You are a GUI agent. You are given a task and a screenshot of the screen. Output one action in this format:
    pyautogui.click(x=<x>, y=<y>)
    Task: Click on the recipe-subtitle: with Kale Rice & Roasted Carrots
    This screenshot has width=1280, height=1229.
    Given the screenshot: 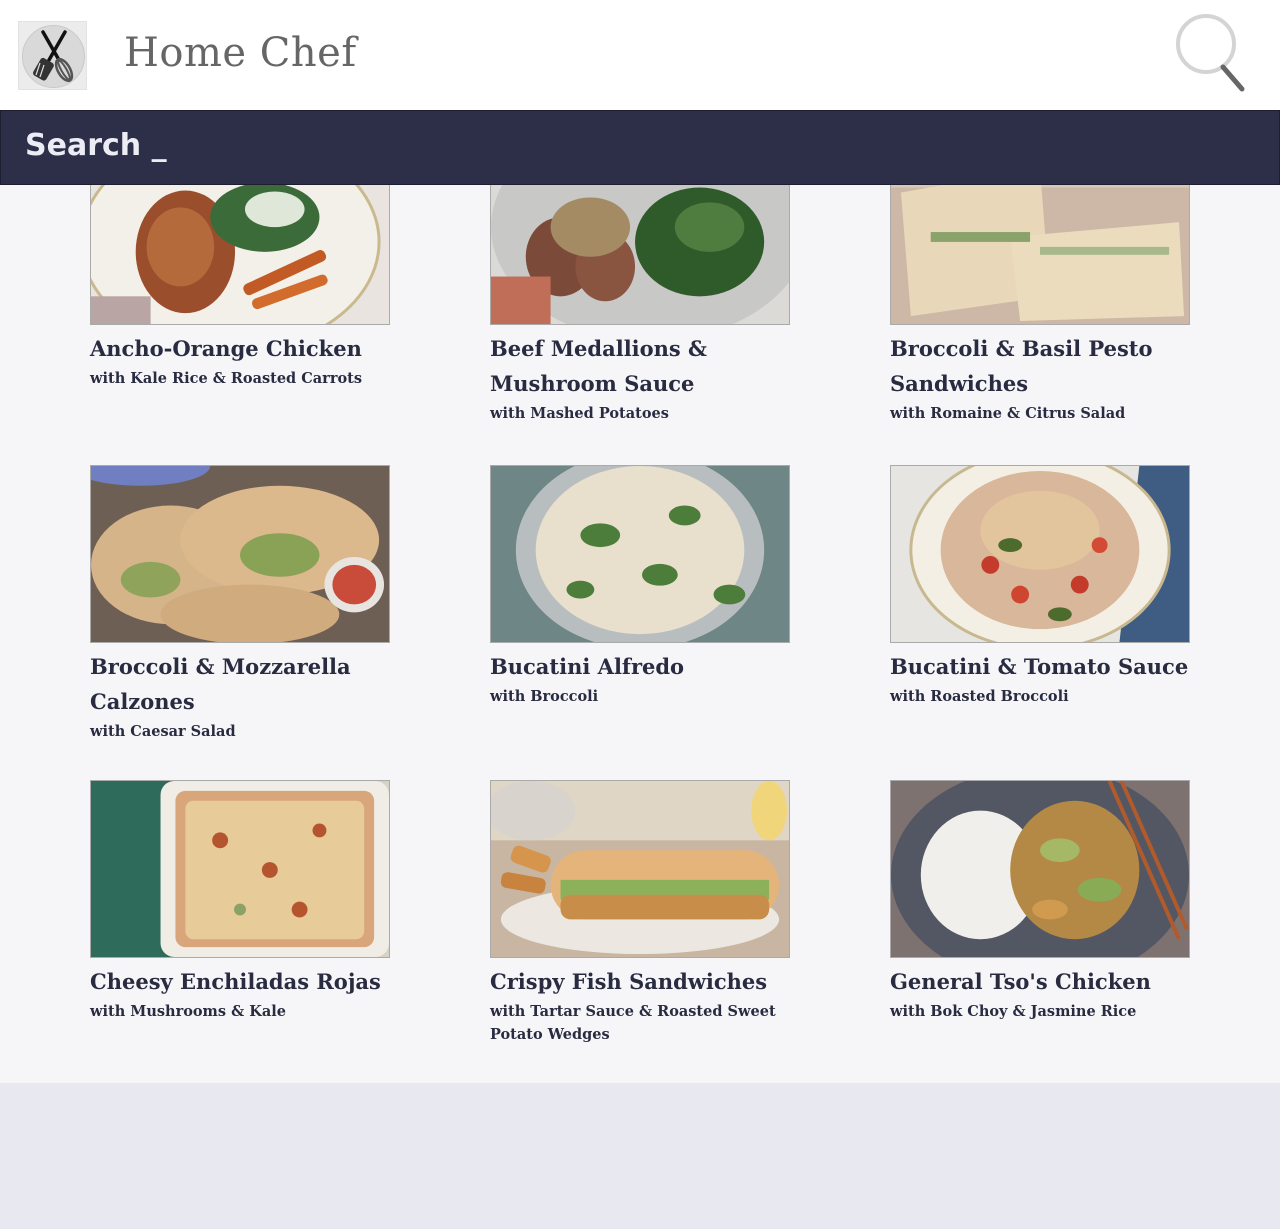 What is the action you would take?
    pyautogui.click(x=226, y=378)
    